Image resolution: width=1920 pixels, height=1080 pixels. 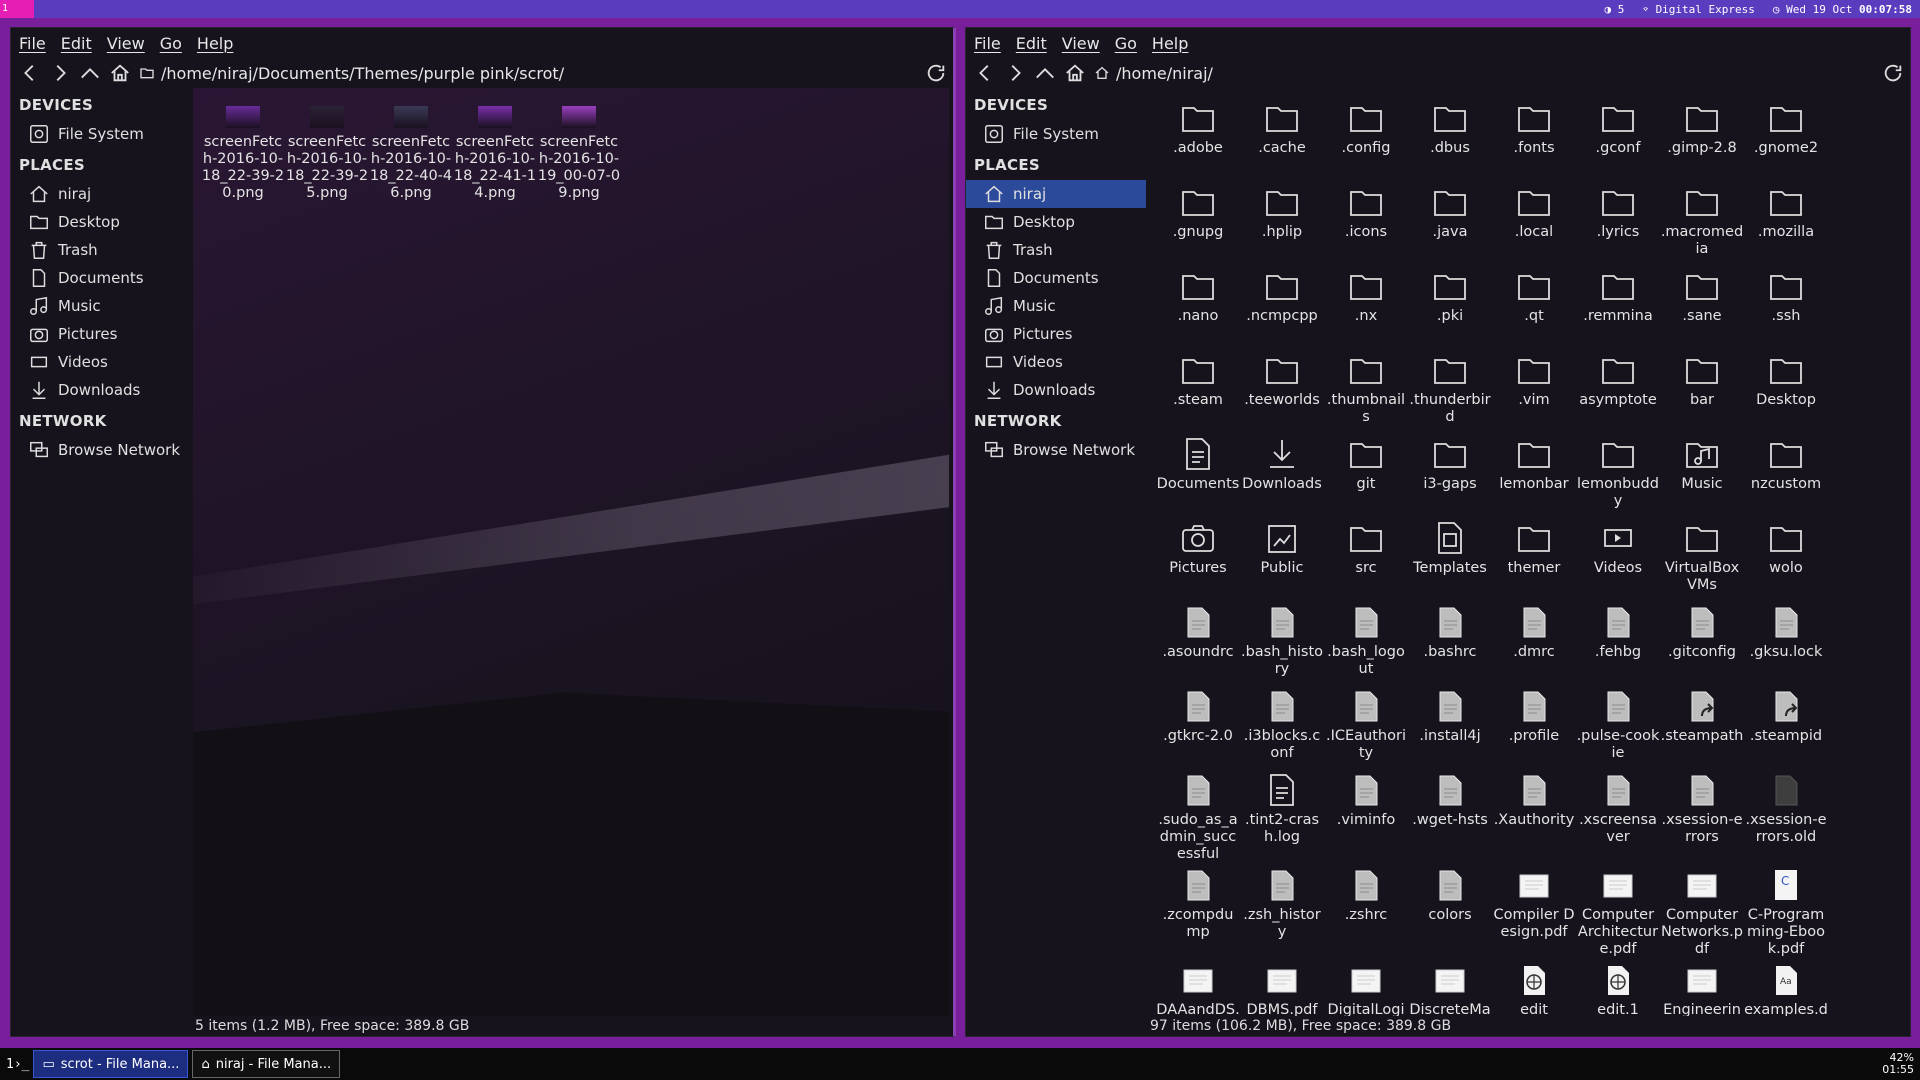 What do you see at coordinates (1366, 474) in the screenshot?
I see `file-item-git: git` at bounding box center [1366, 474].